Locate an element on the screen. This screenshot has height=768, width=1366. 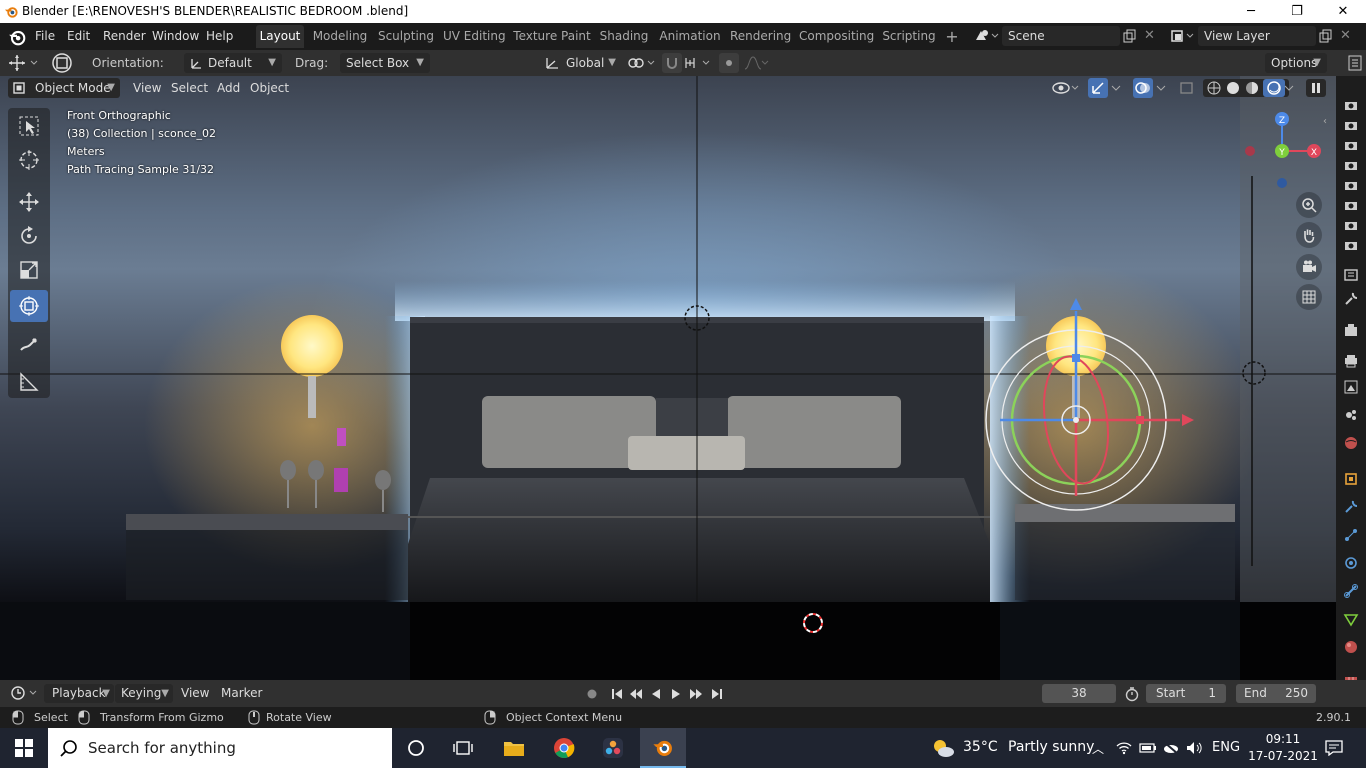
file-explorer-button is located at coordinates (514, 748).